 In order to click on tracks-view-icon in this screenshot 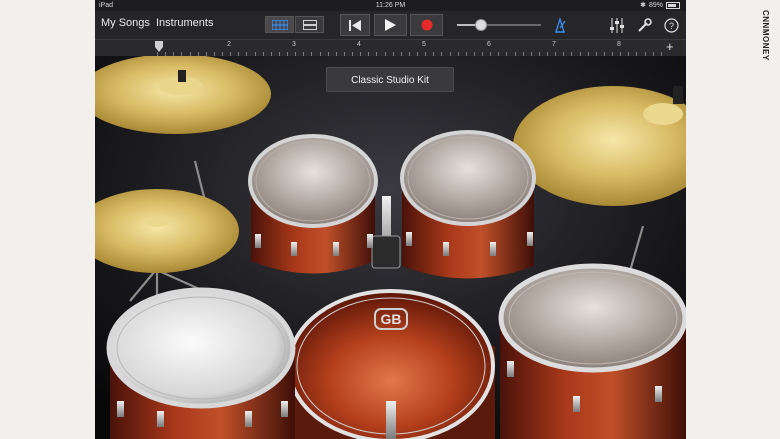, I will do `click(279, 24)`.